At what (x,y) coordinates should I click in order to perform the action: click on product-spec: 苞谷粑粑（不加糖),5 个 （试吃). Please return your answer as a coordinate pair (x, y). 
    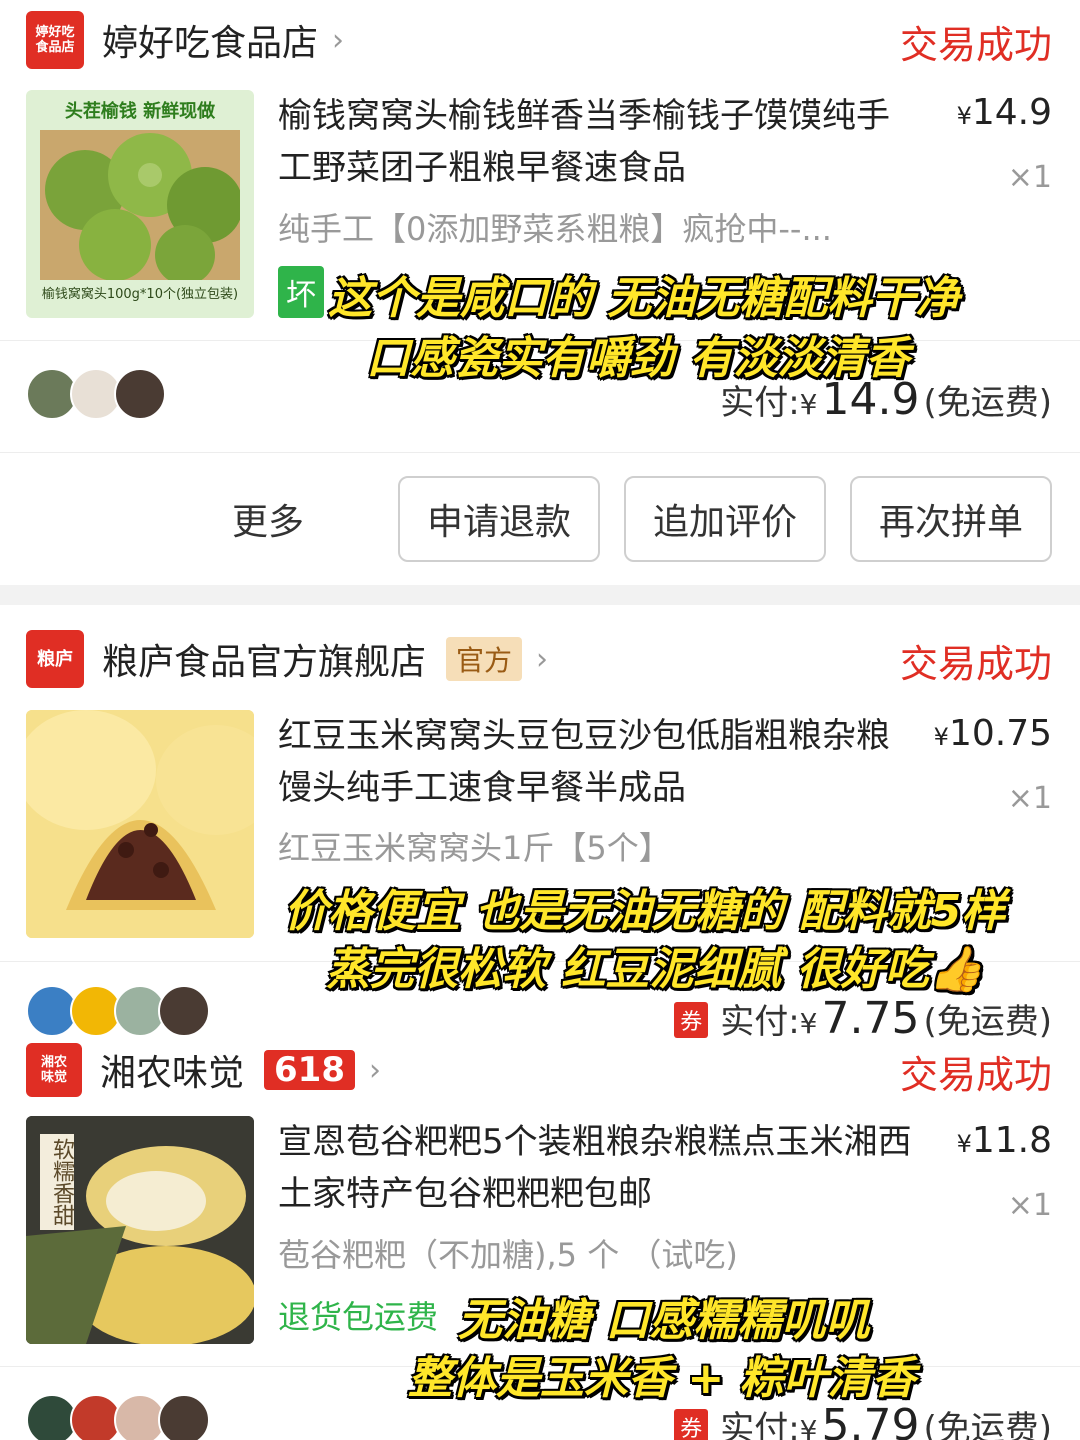
    Looking at the image, I should click on (508, 1255).